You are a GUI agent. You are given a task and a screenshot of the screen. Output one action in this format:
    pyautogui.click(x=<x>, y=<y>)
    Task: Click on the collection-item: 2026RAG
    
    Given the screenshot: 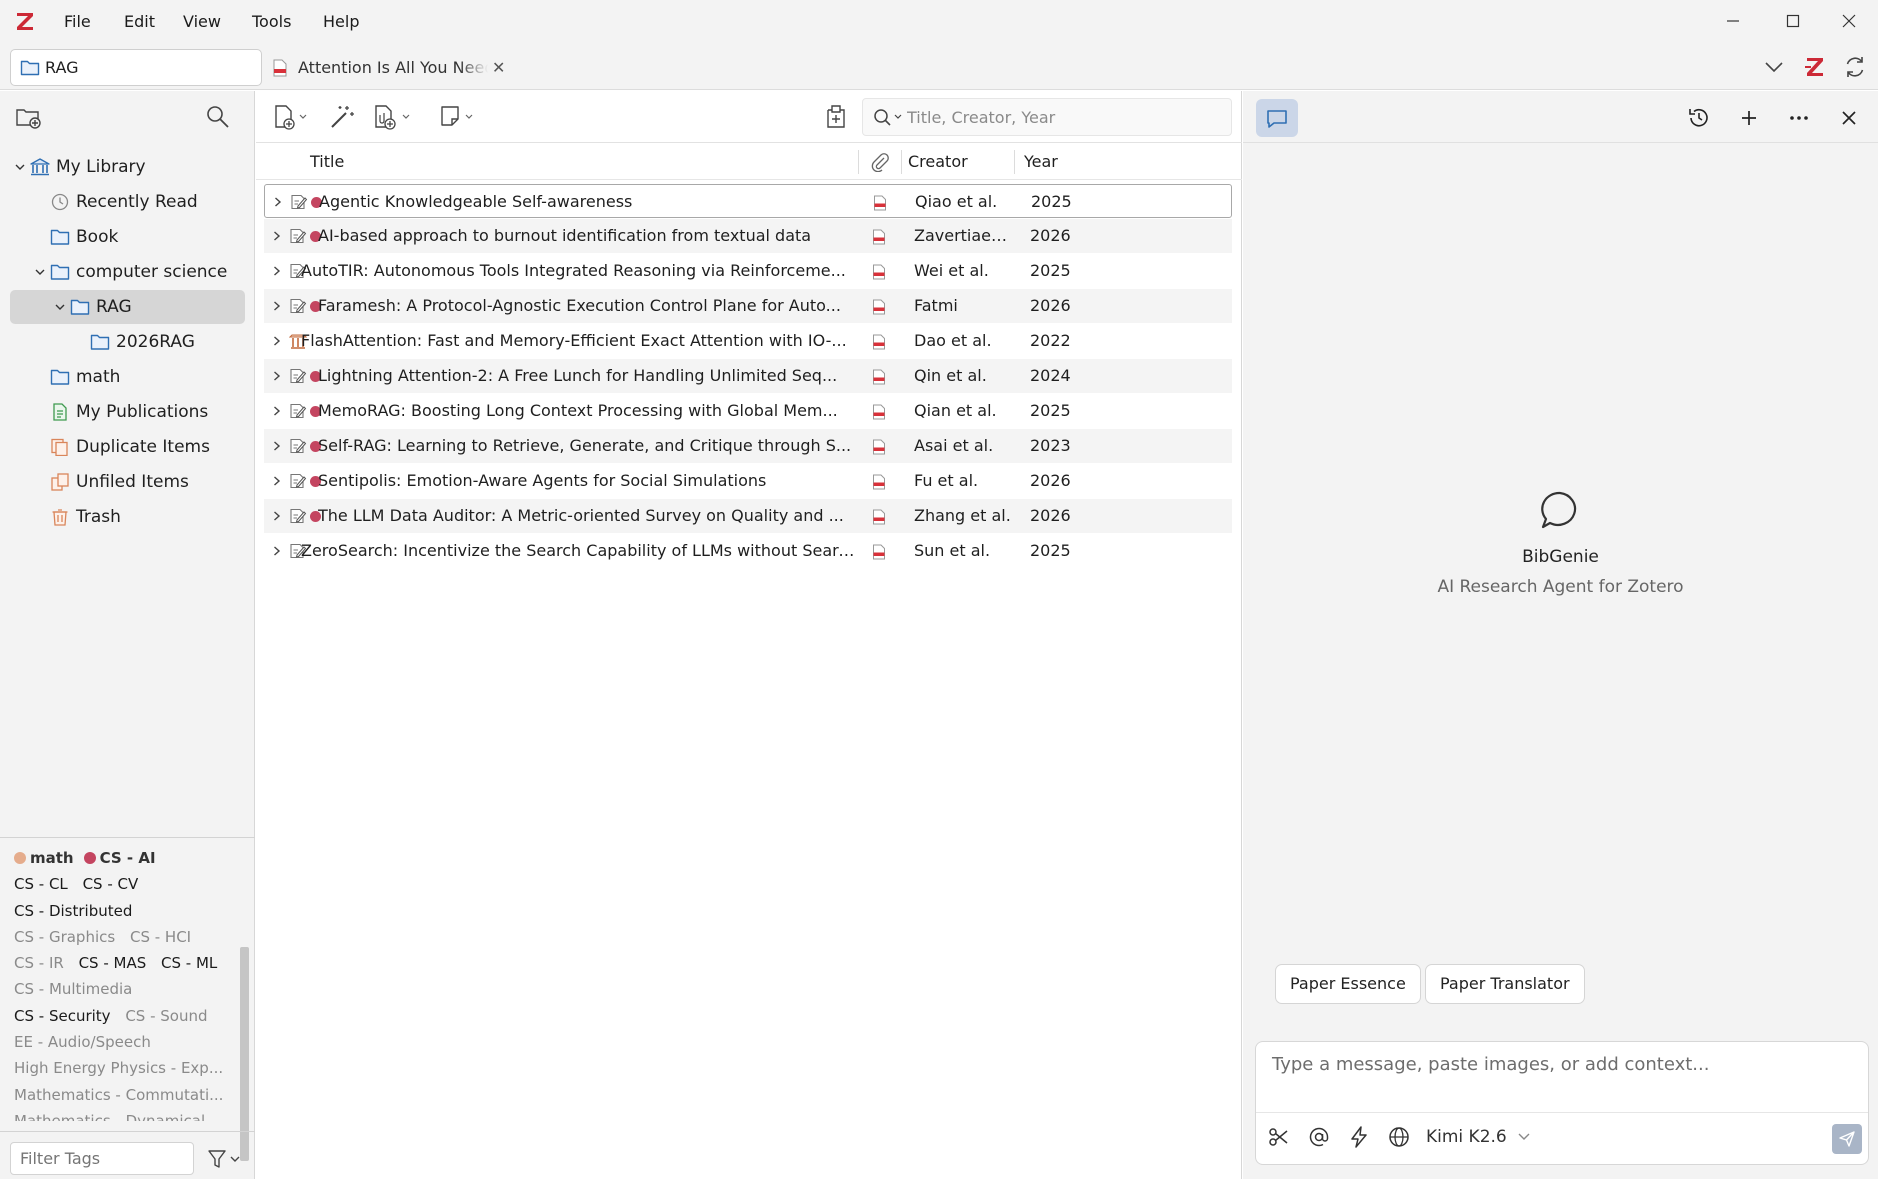 What is the action you would take?
    pyautogui.click(x=127, y=342)
    